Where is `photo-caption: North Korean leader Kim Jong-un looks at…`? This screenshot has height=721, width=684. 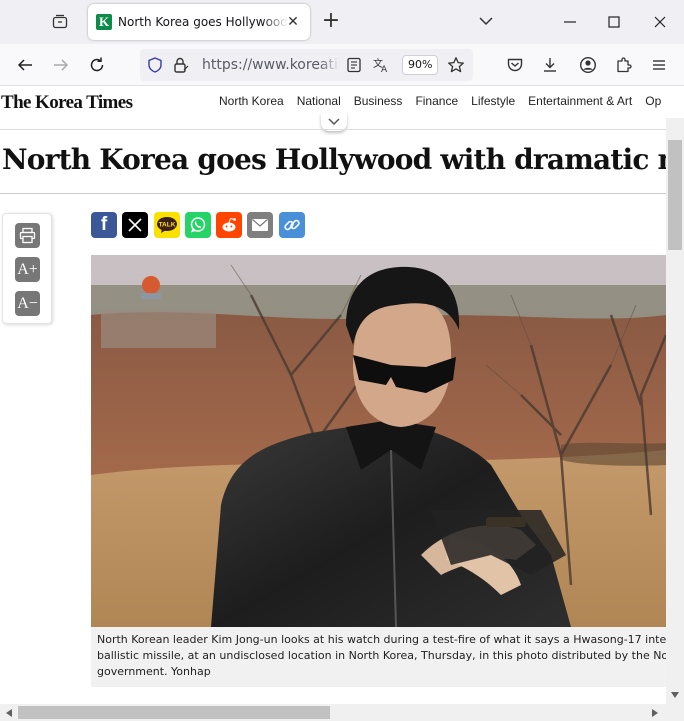 photo-caption: North Korean leader Kim Jong-un looks at… is located at coordinates (378, 657).